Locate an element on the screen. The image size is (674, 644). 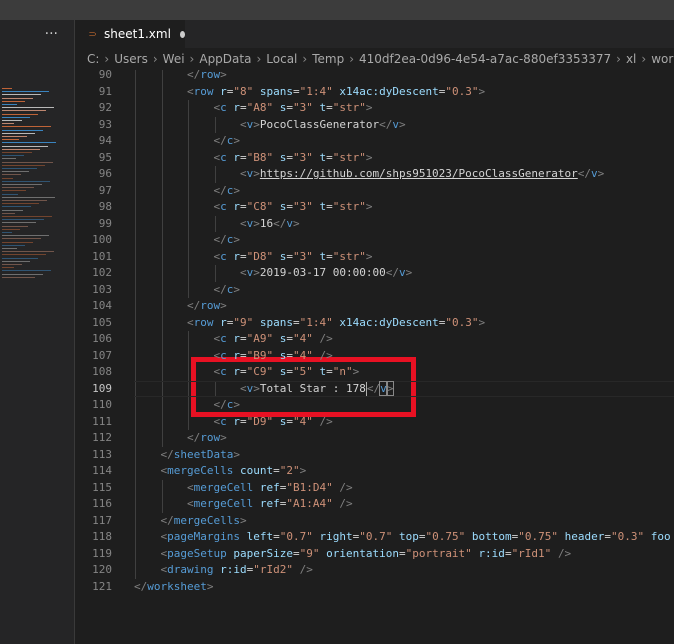
line-number: 99 is located at coordinates (105, 223).